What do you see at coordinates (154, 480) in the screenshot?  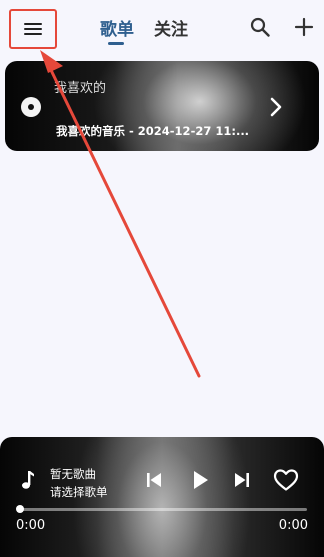 I see `skip-previous-icon` at bounding box center [154, 480].